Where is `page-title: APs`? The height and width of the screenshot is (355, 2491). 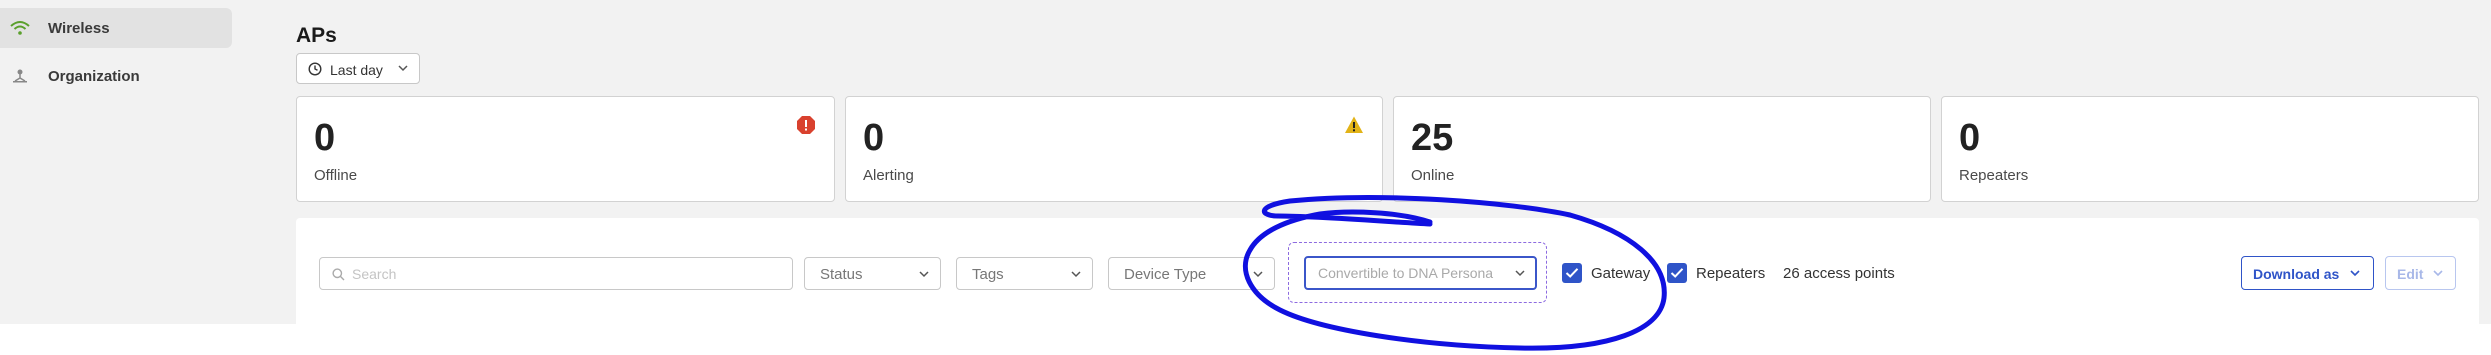
page-title: APs is located at coordinates (316, 35).